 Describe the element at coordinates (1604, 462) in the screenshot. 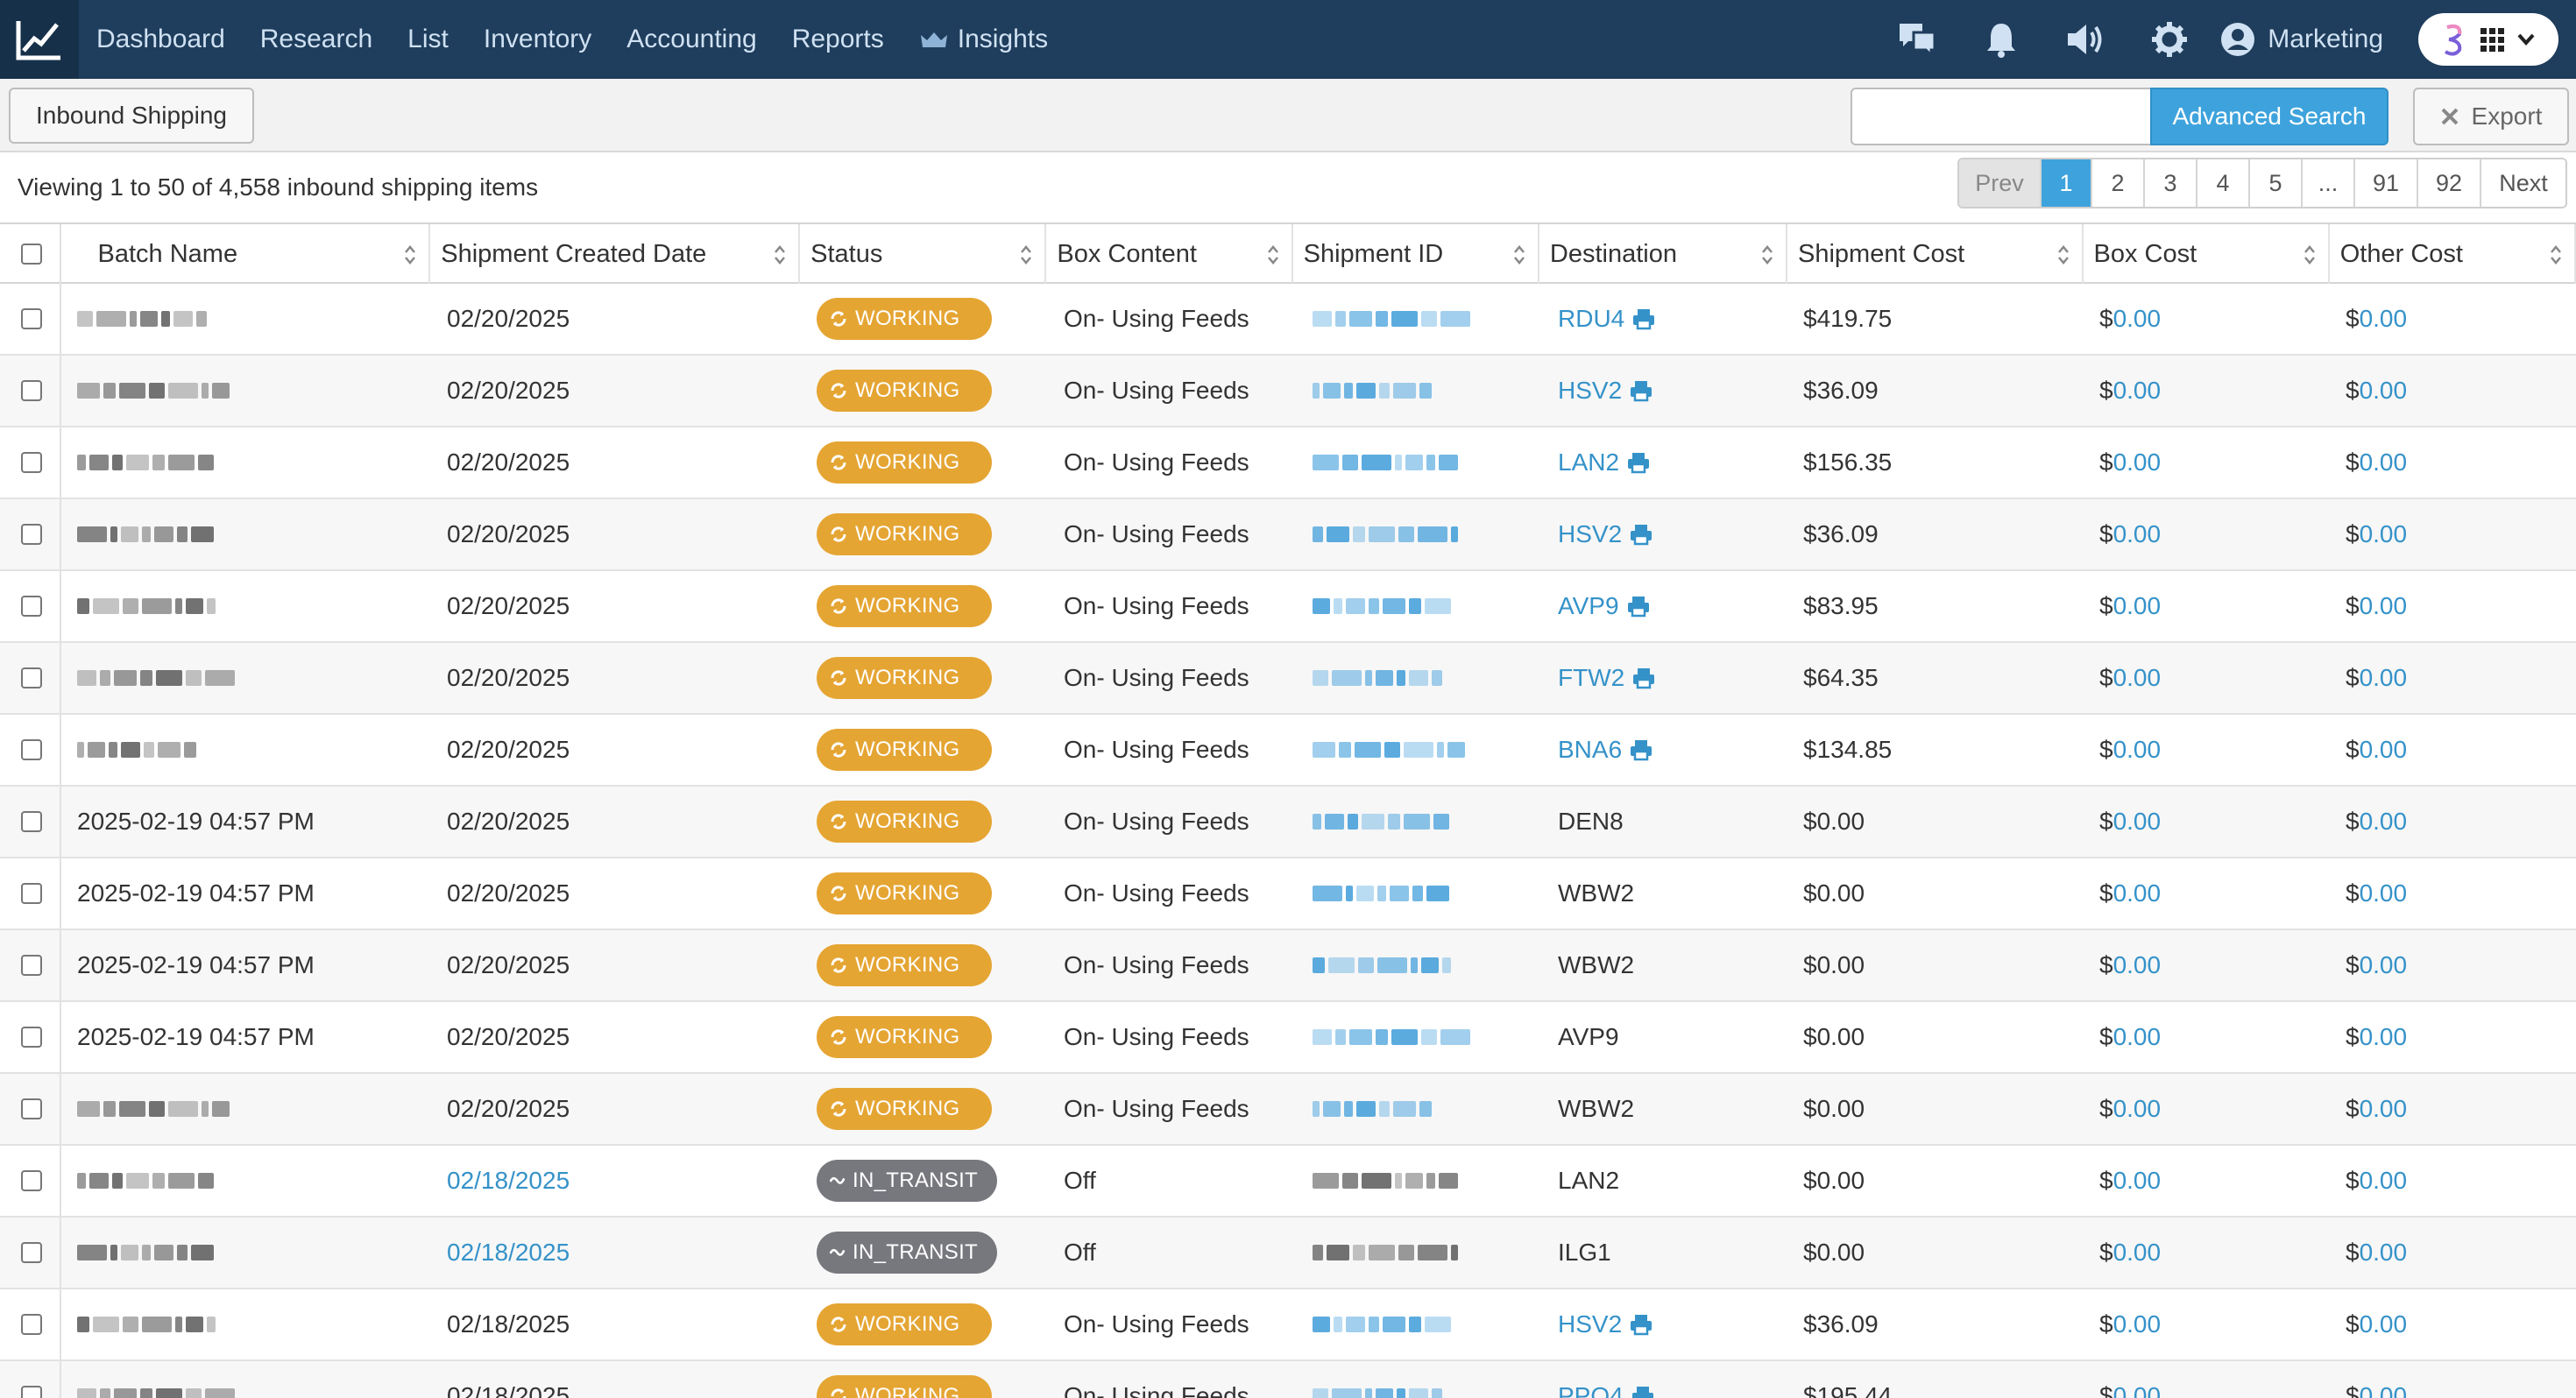

I see `destination-cell: LAN2` at that location.